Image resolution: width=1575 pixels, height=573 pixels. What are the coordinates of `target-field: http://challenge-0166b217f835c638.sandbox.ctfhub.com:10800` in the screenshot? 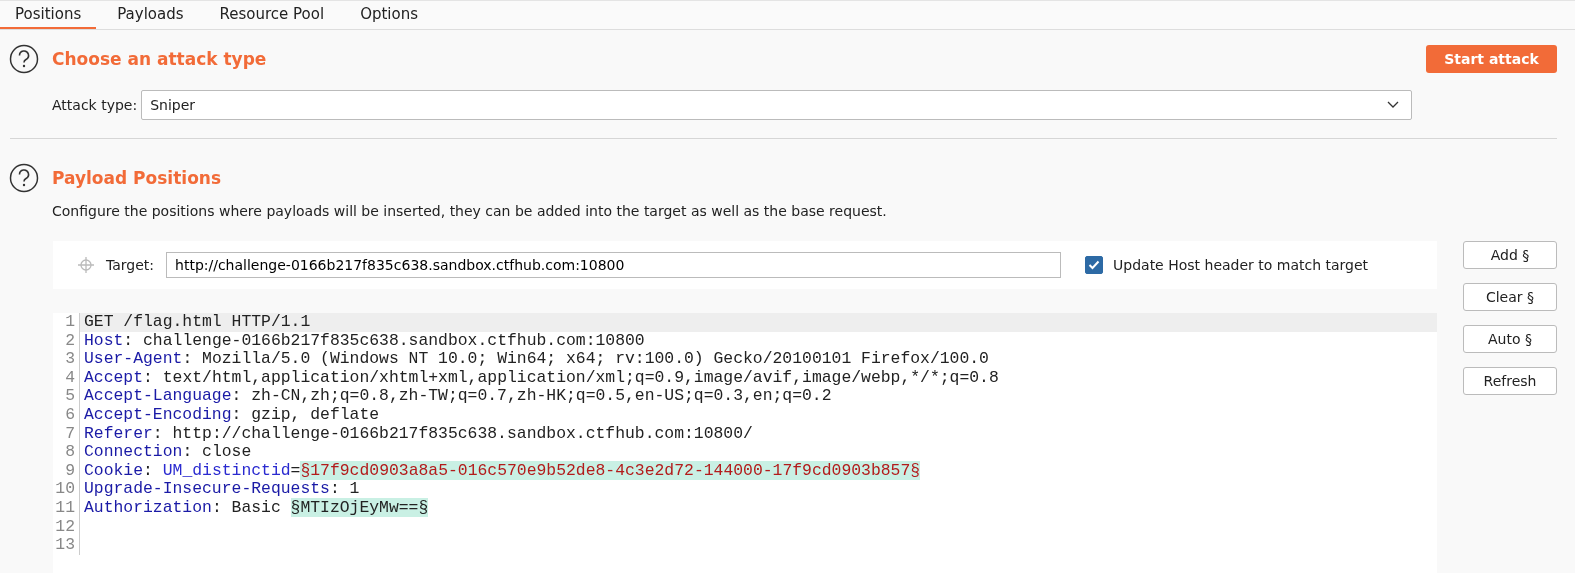 It's located at (614, 265).